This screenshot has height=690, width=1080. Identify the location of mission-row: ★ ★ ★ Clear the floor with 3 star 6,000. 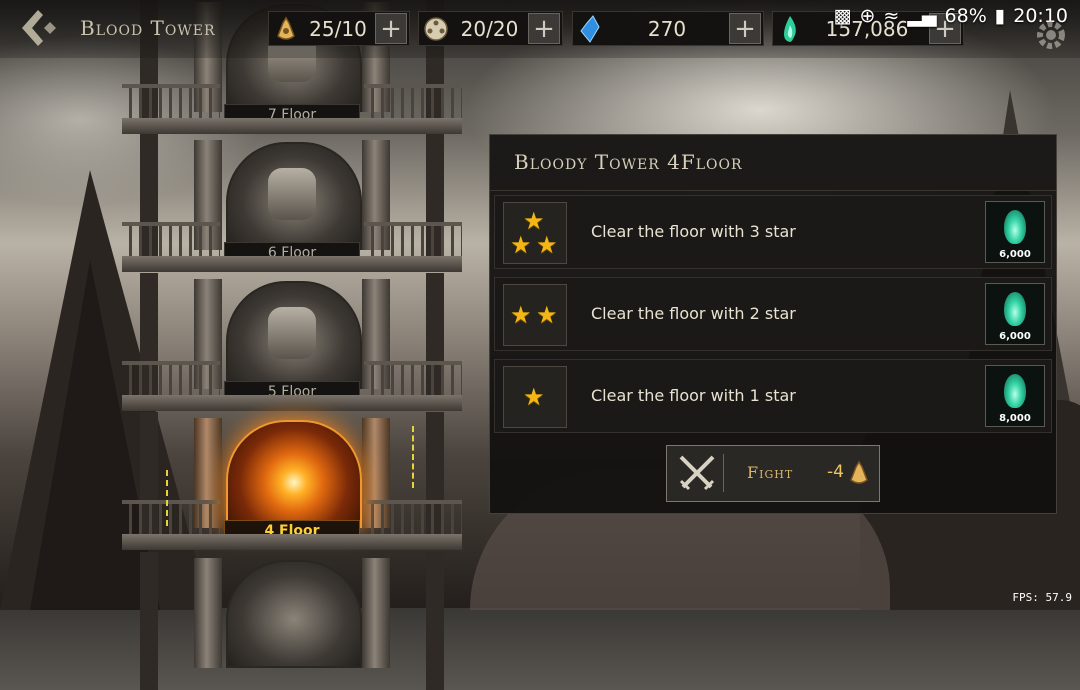
(773, 232).